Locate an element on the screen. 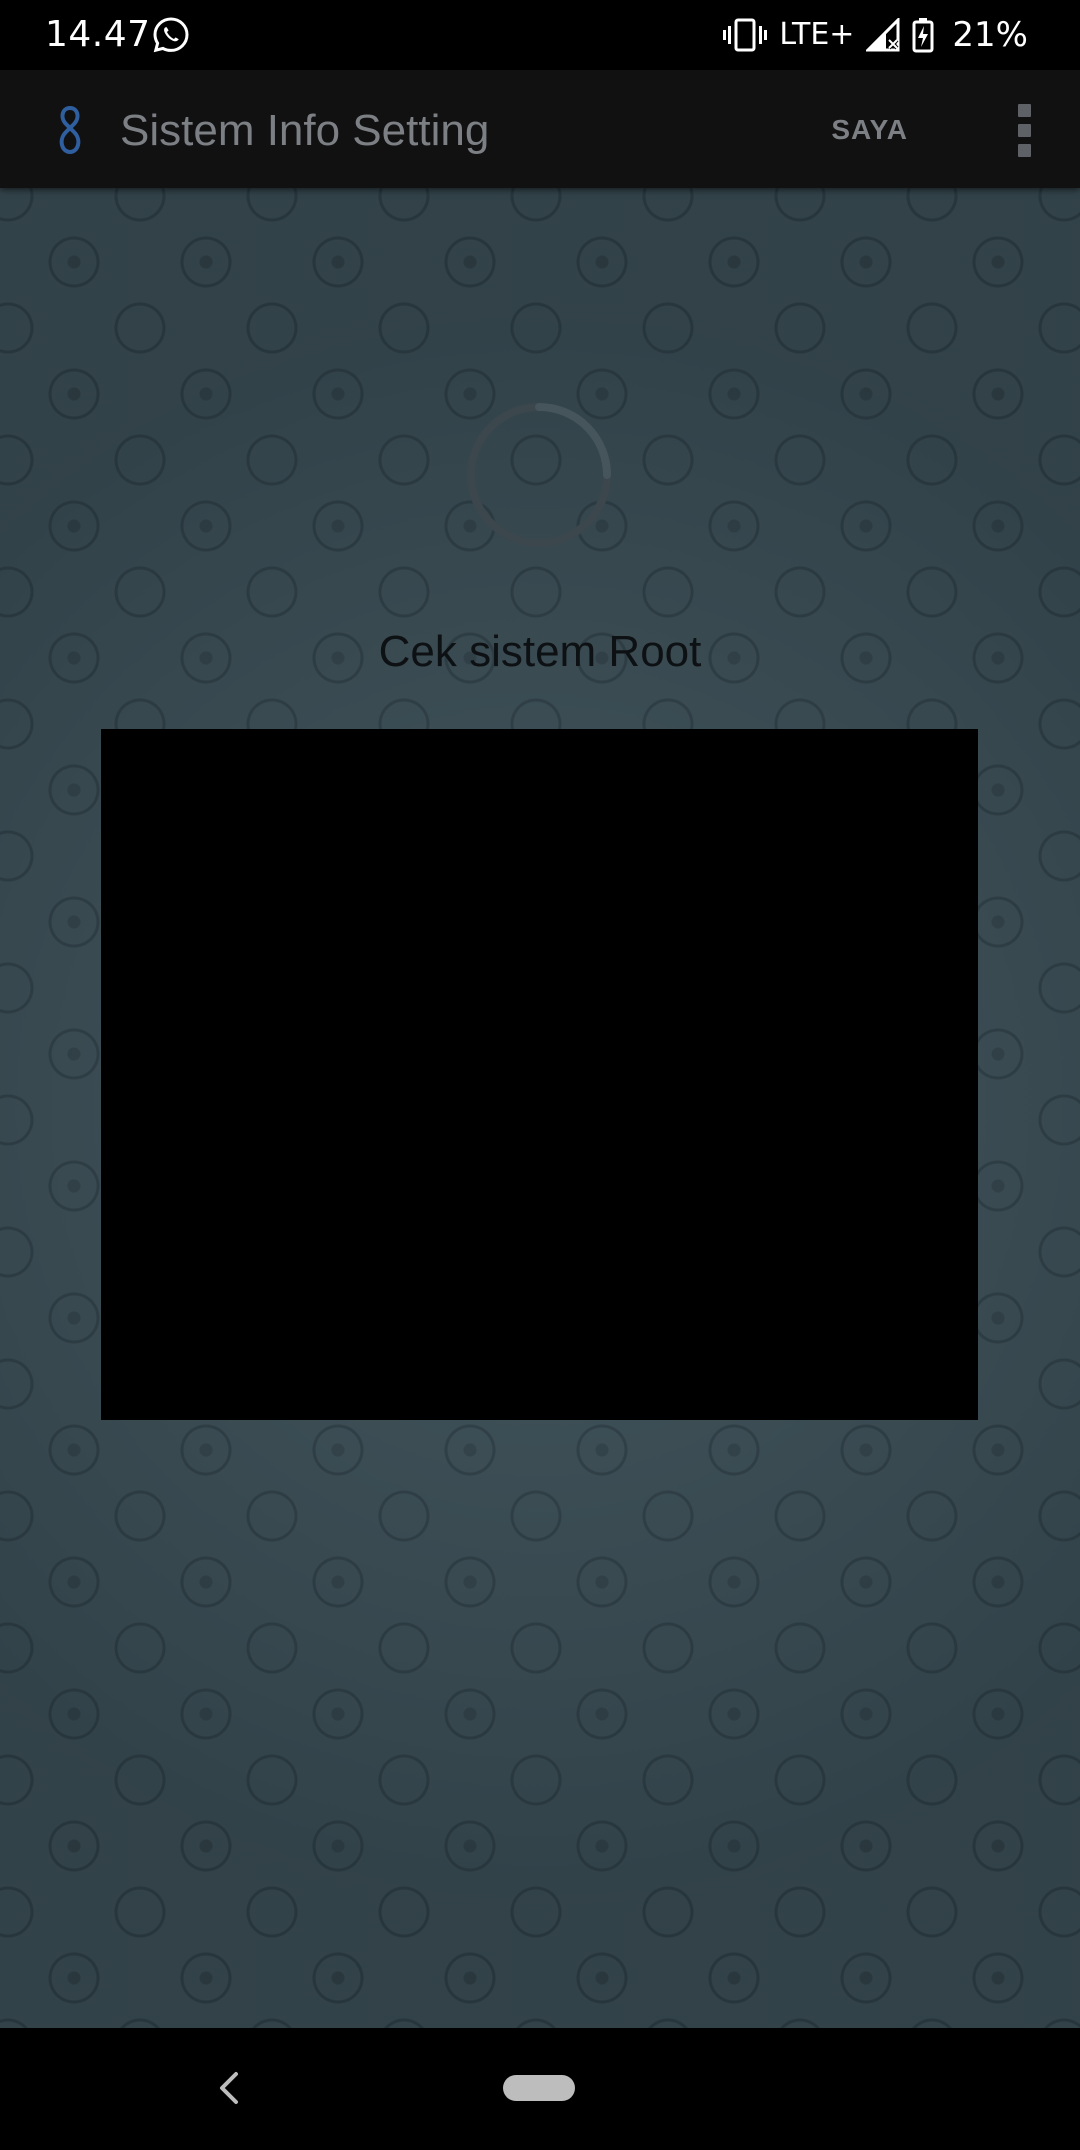 This screenshot has width=1080, height=2150. whatsapp-icon is located at coordinates (171, 35).